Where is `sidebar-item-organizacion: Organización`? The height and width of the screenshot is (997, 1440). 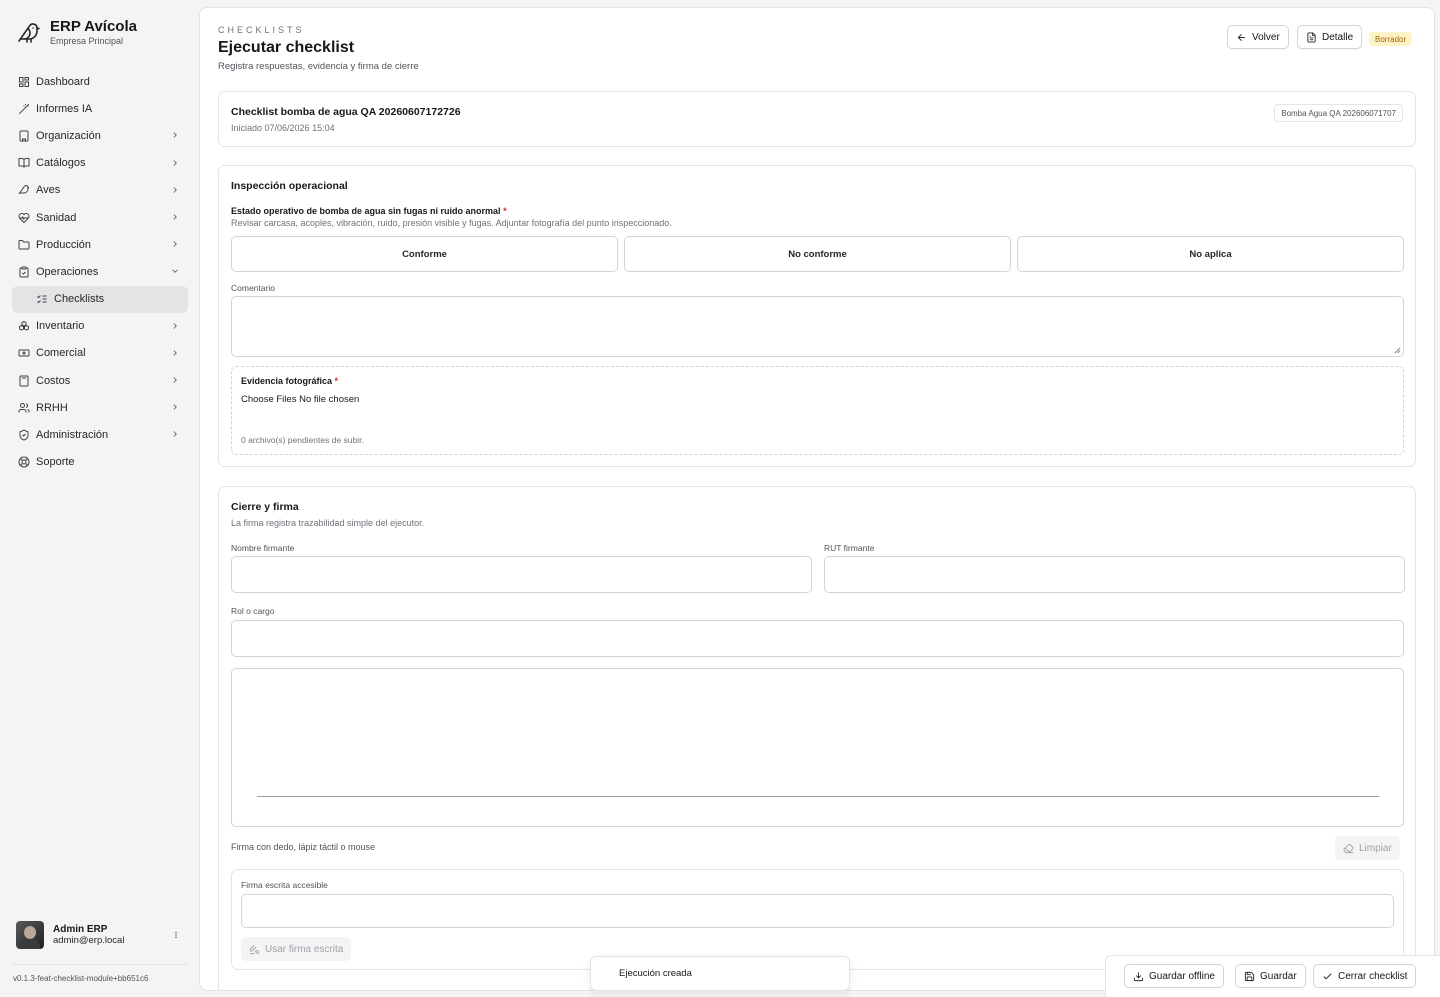
sidebar-item-organizacion: Organización is located at coordinates (100, 135).